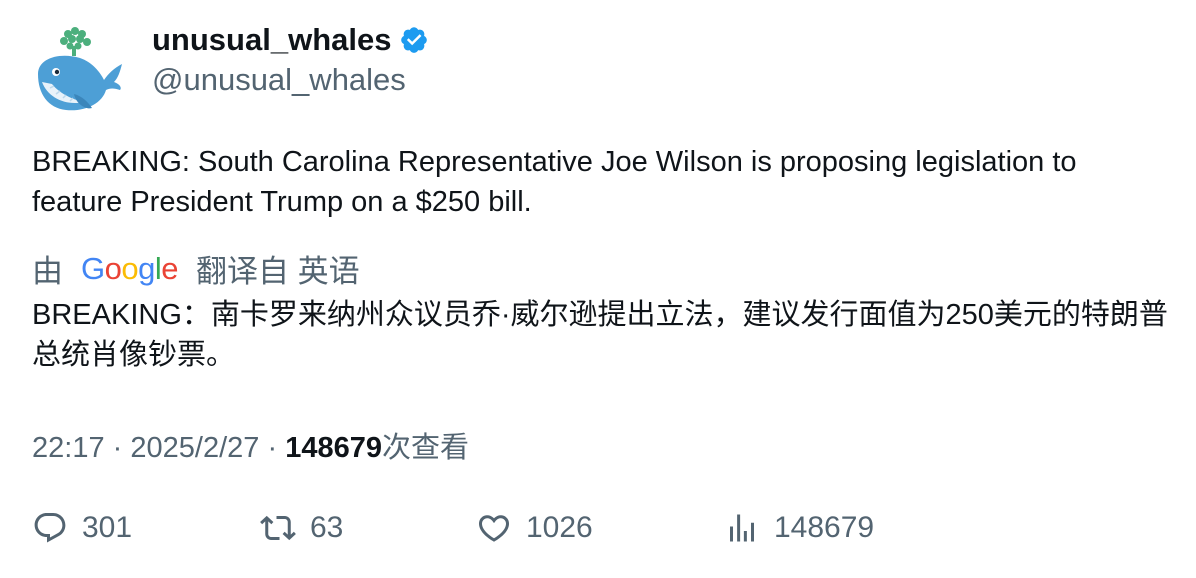 This screenshot has width=1196, height=578. I want to click on retweet-count: 63, so click(327, 527).